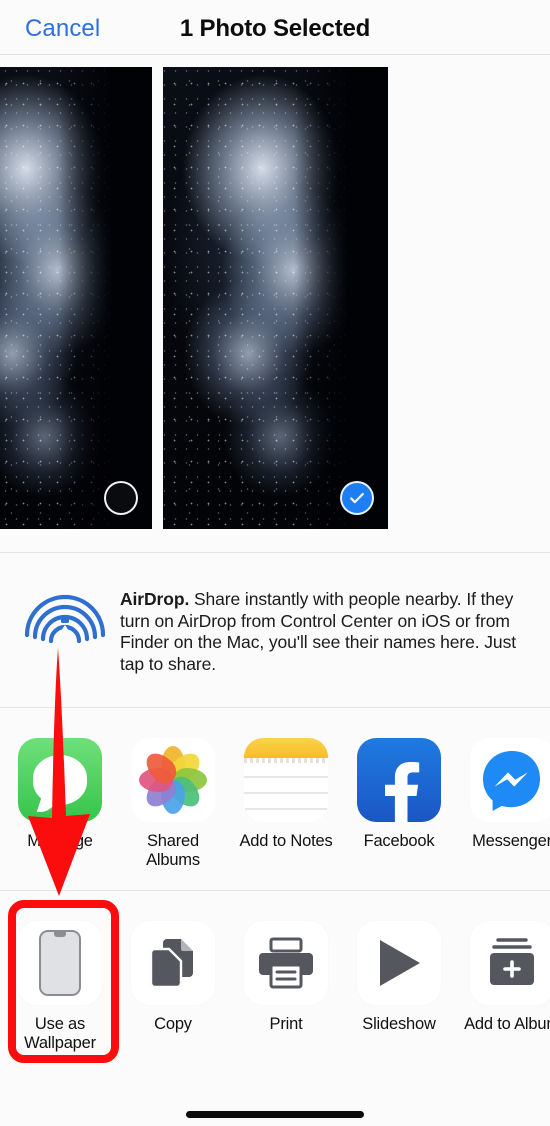  What do you see at coordinates (60, 1033) in the screenshot?
I see `action-label: Use as Wallpaper` at bounding box center [60, 1033].